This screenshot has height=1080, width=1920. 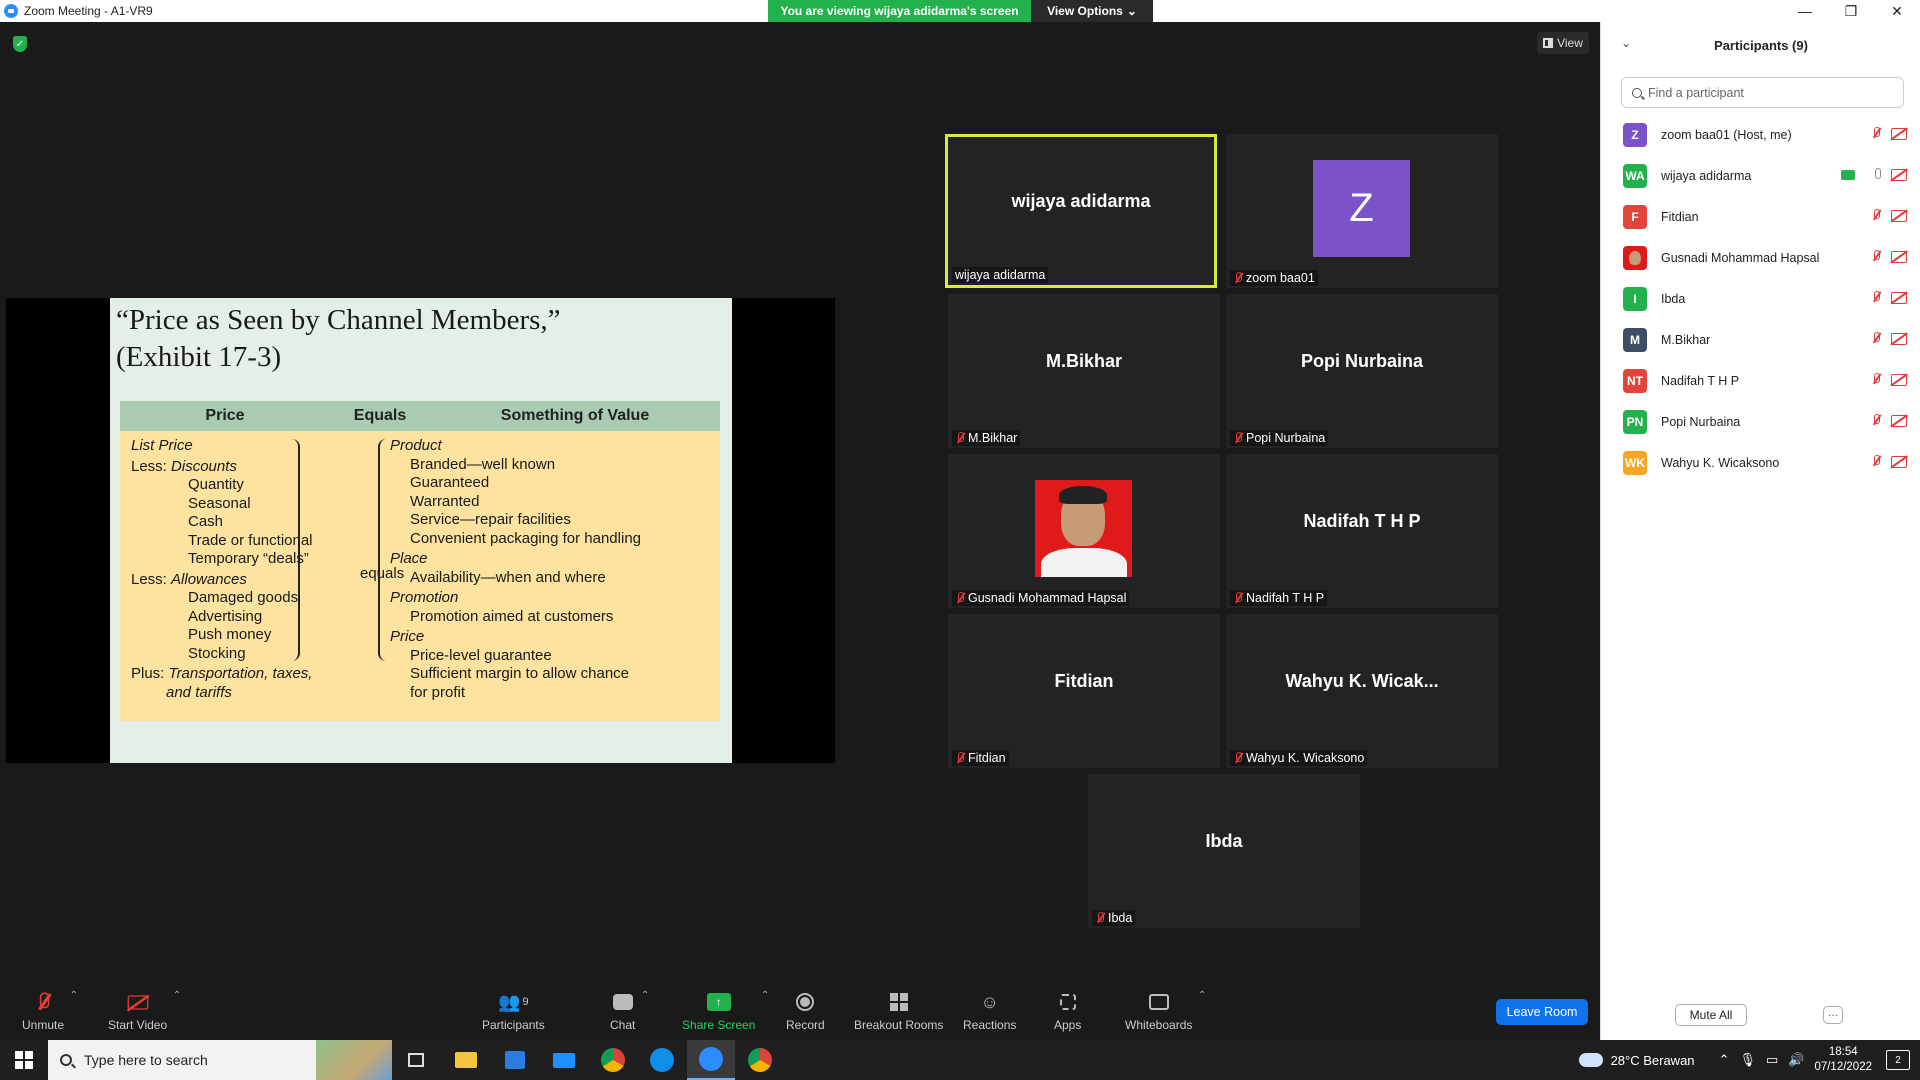 I want to click on minimize-icon: —, so click(x=1805, y=11).